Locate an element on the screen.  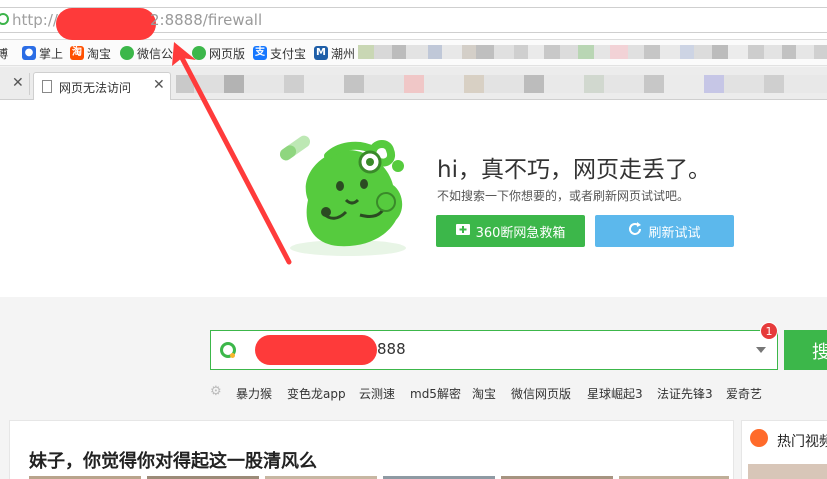
bookmark-chaozhou: M 潮州 is located at coordinates (334, 53).